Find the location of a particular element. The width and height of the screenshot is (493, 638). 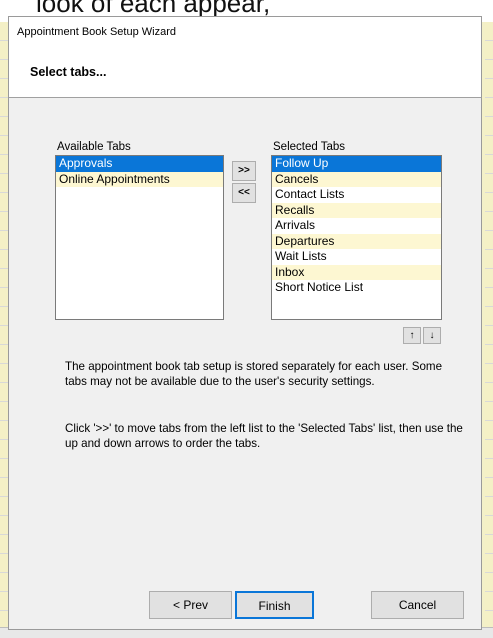

background-strip-right is located at coordinates (489, 329).